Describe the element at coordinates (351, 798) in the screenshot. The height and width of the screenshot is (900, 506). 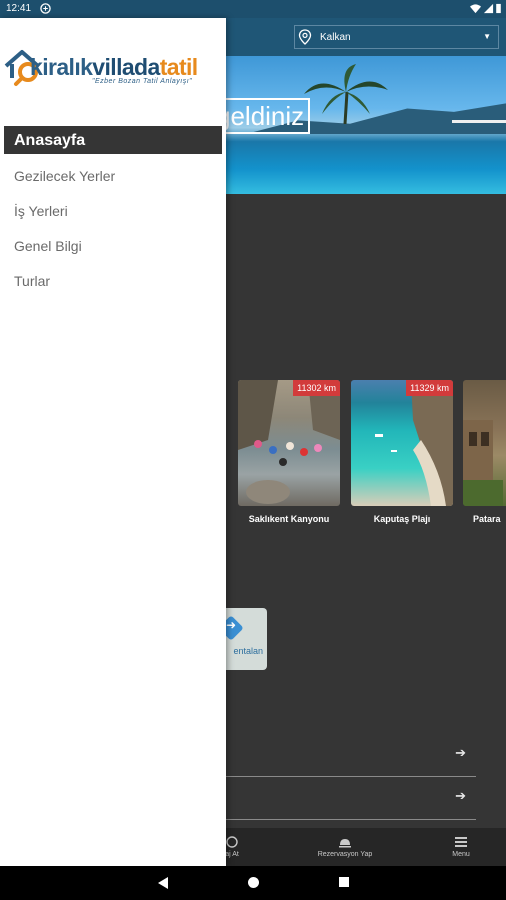
I see `info-row-2: ➔` at that location.